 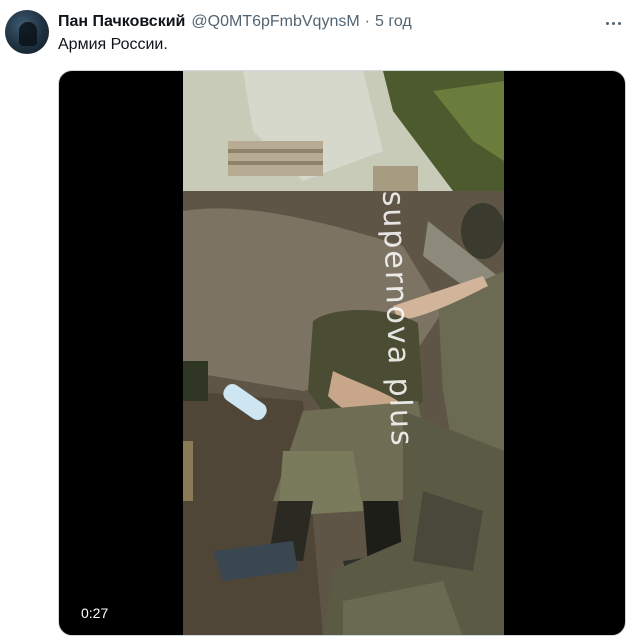 What do you see at coordinates (393, 22) in the screenshot?
I see `timestamp: 5 год` at bounding box center [393, 22].